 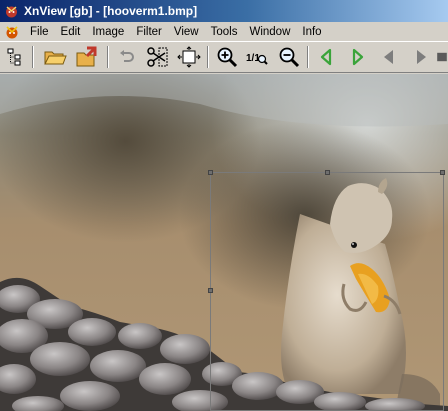 I want to click on browser-tree-icon, so click(x=14, y=57).